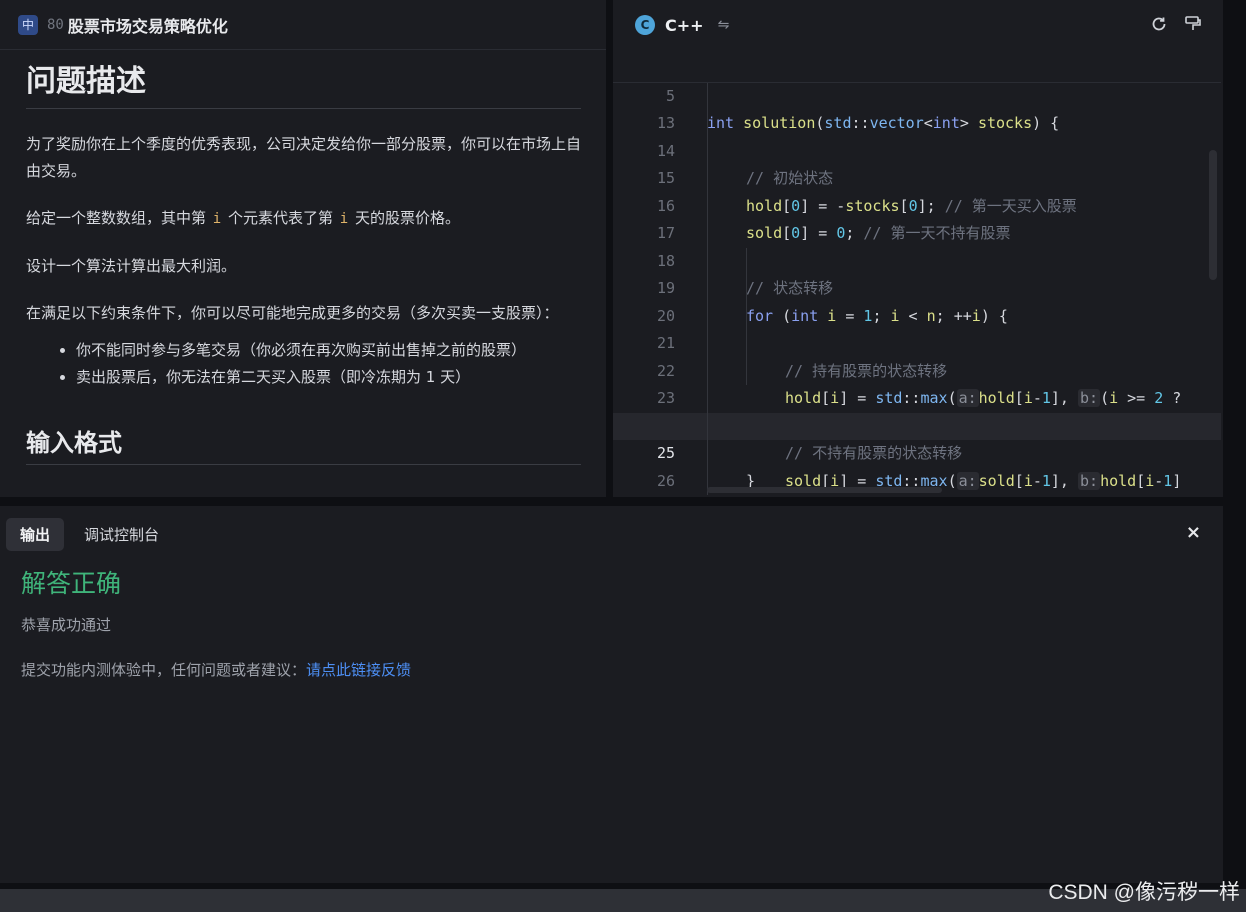 The image size is (1246, 912). I want to click on text-fragment: 天的股票价格。, so click(405, 218).